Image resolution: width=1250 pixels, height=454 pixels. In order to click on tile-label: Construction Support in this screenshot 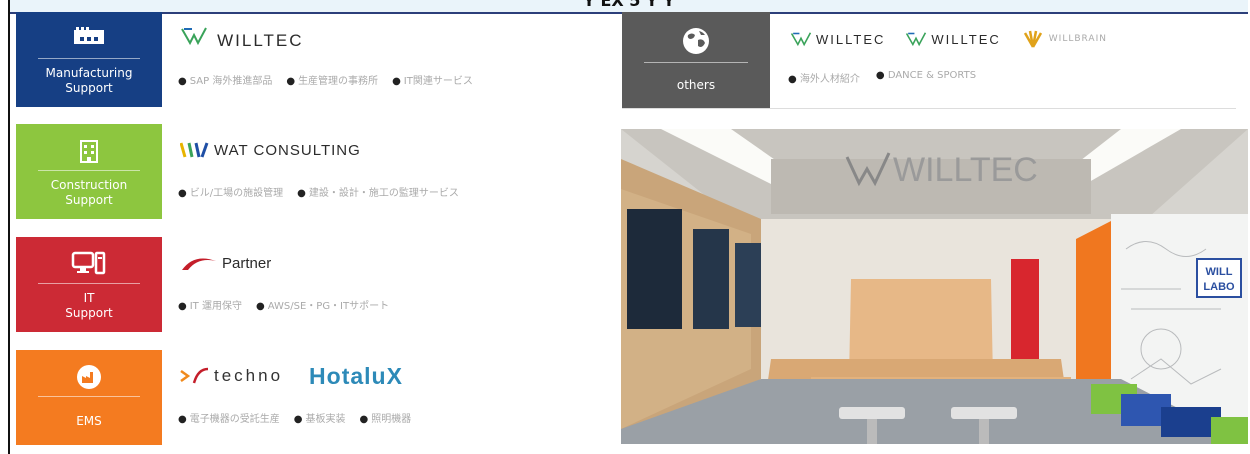, I will do `click(89, 192)`.